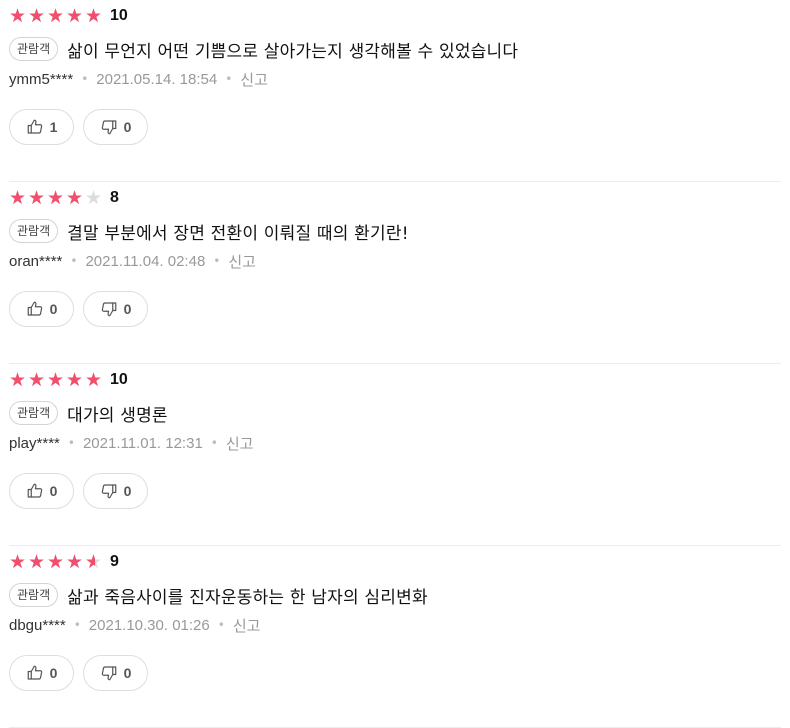 This screenshot has height=728, width=790. What do you see at coordinates (114, 197) in the screenshot?
I see `rating-score: 8` at bounding box center [114, 197].